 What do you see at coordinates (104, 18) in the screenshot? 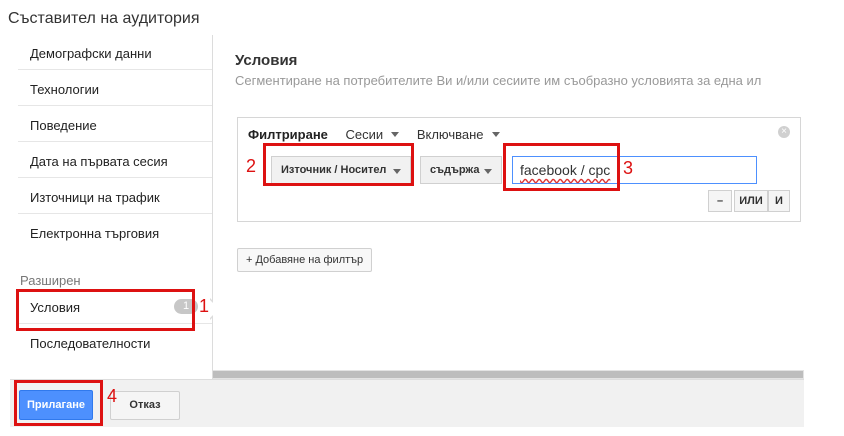
I see `dialog-title: Съставител на аудитория` at bounding box center [104, 18].